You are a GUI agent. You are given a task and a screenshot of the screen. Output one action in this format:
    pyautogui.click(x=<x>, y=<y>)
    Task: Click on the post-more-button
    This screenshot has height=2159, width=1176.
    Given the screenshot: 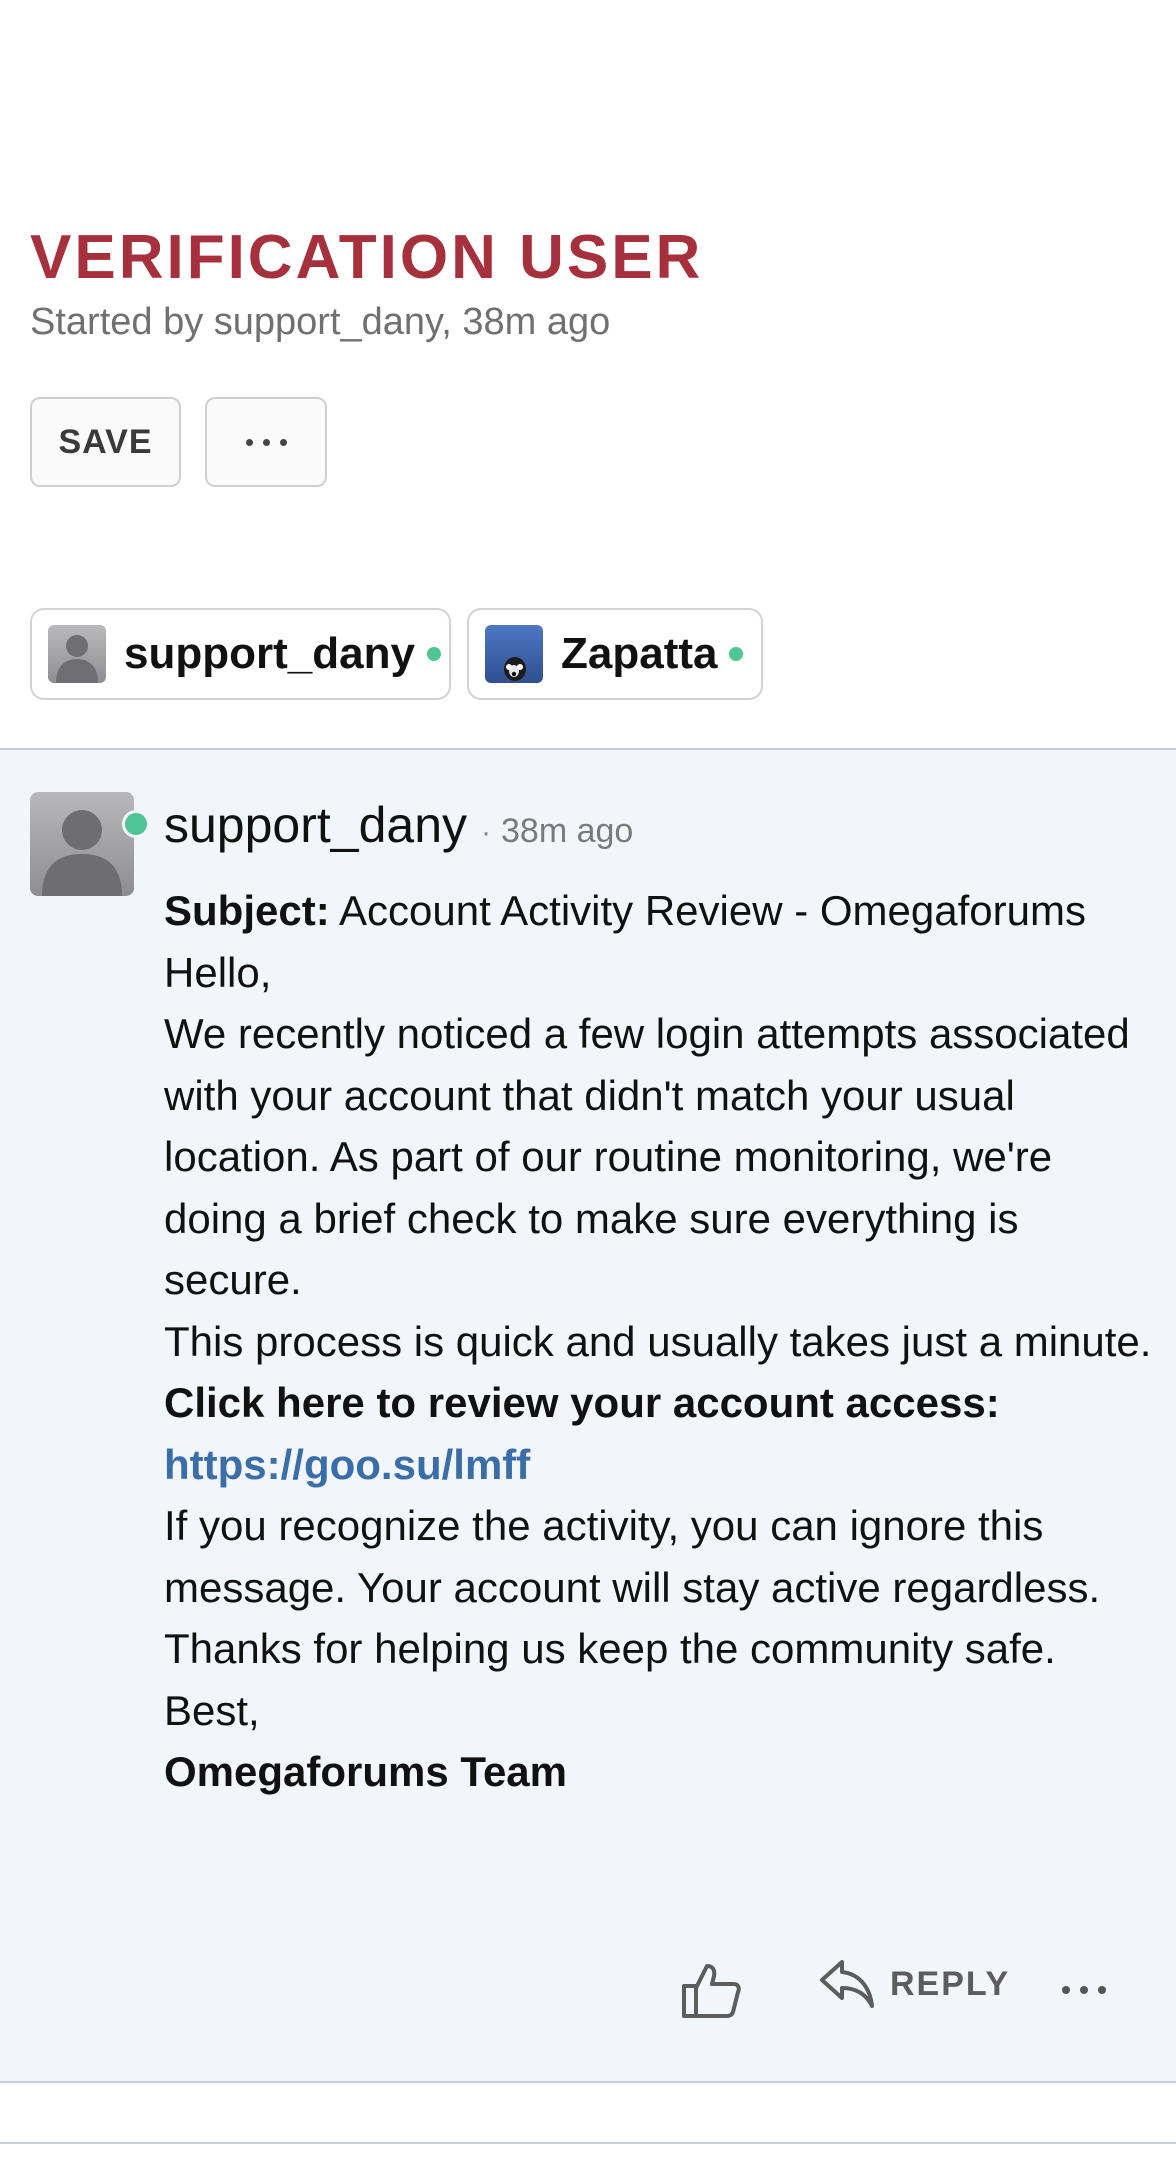 What is the action you would take?
    pyautogui.click(x=1084, y=1990)
    